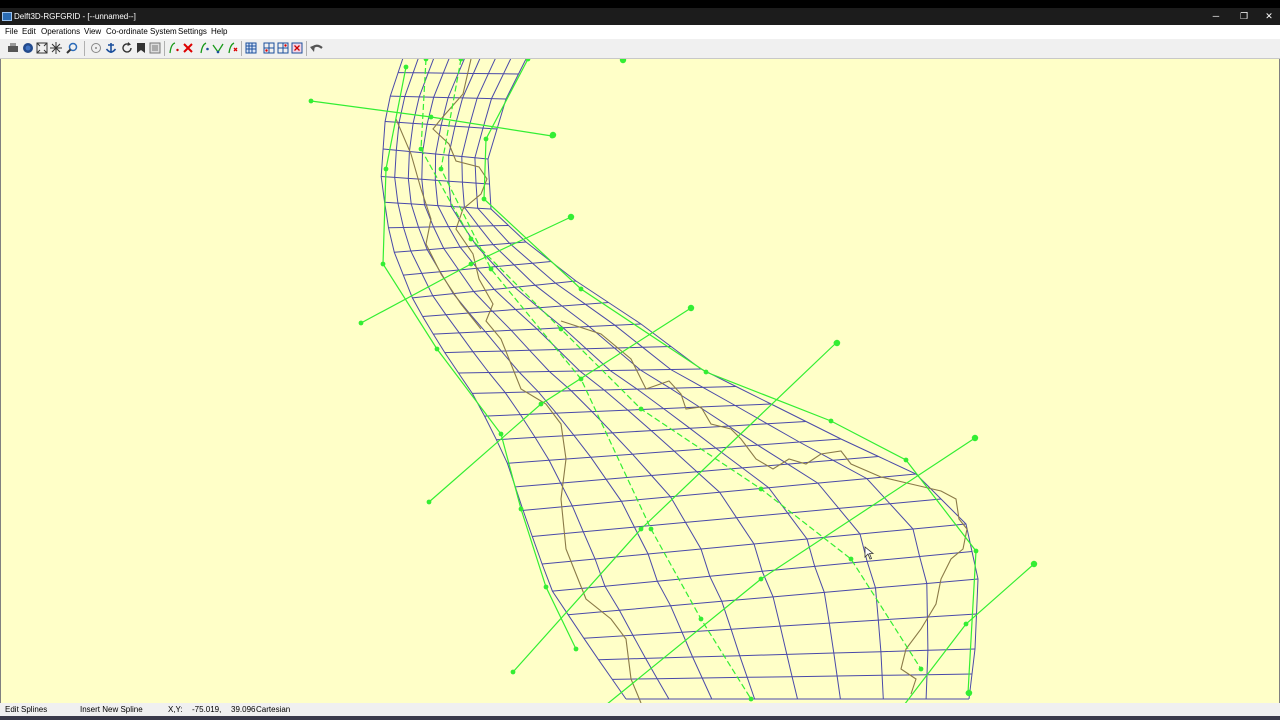  I want to click on list-icon, so click(155, 48).